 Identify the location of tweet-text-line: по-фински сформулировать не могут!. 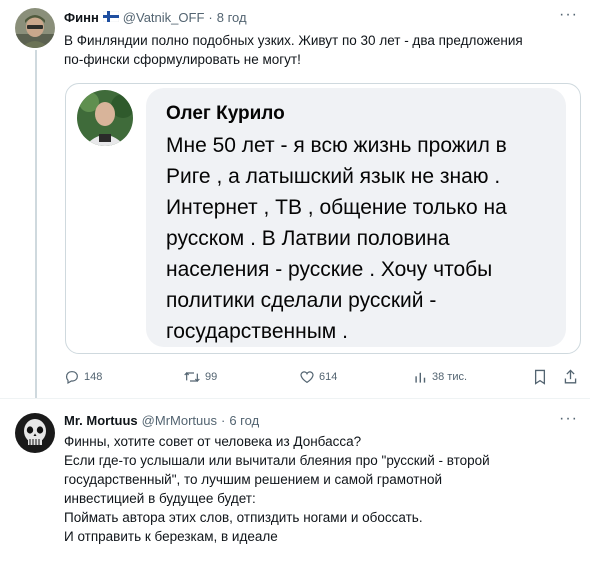
(182, 59).